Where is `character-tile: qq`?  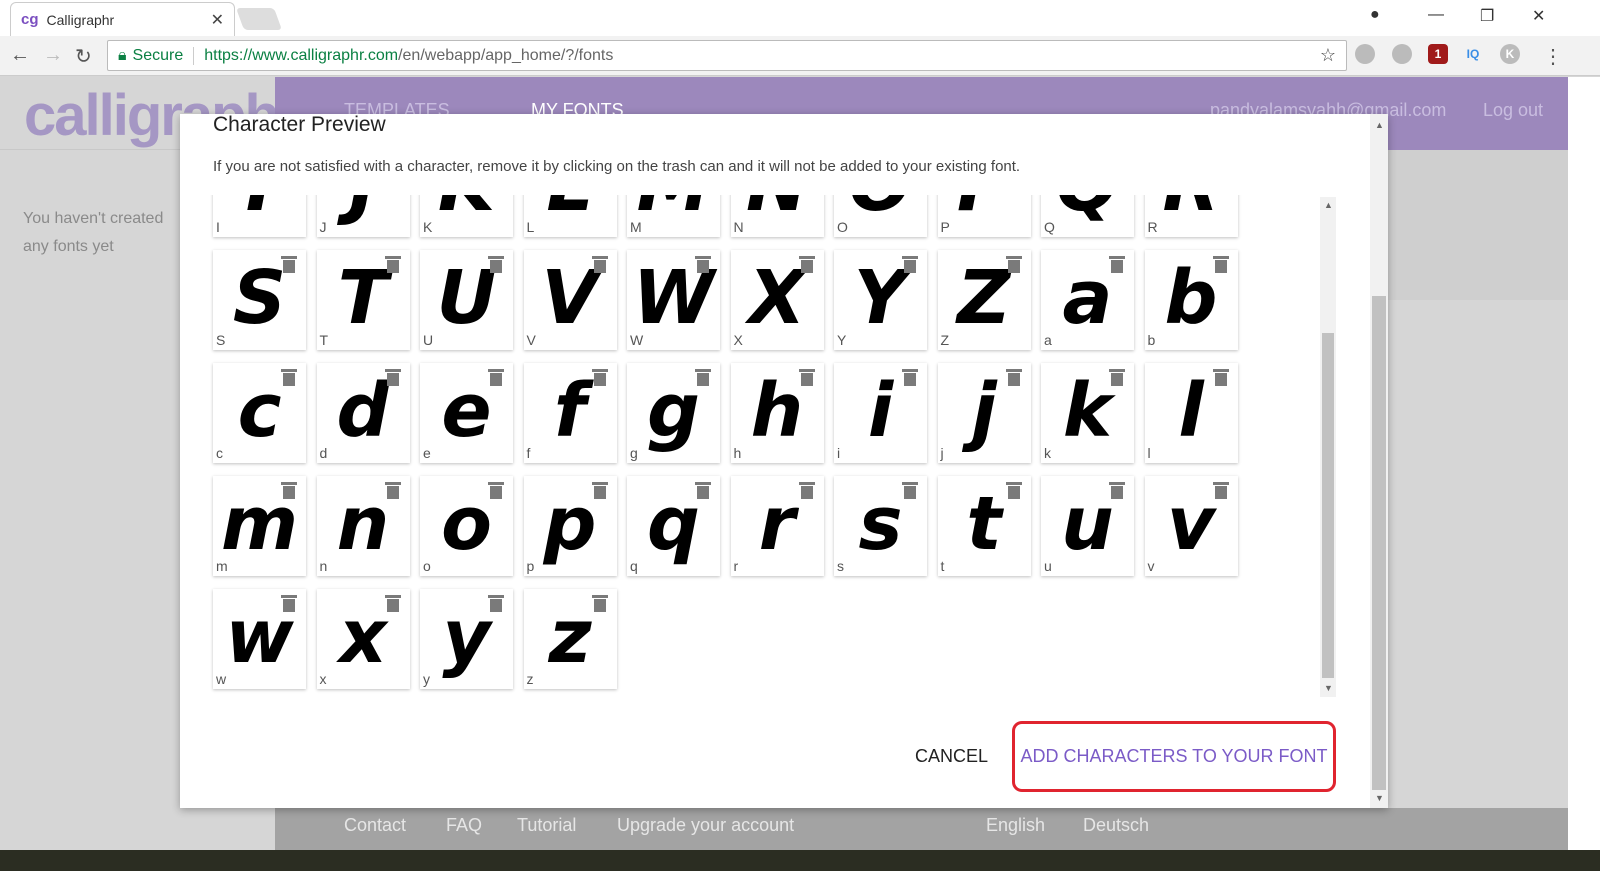 character-tile: qq is located at coordinates (673, 526).